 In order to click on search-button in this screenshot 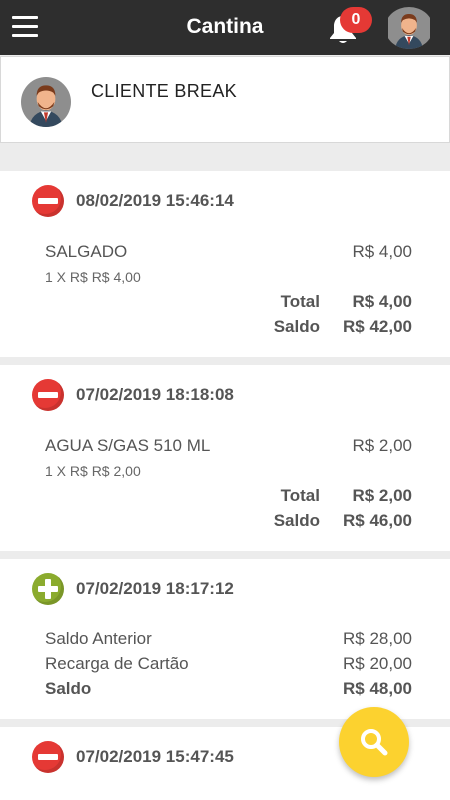, I will do `click(374, 742)`.